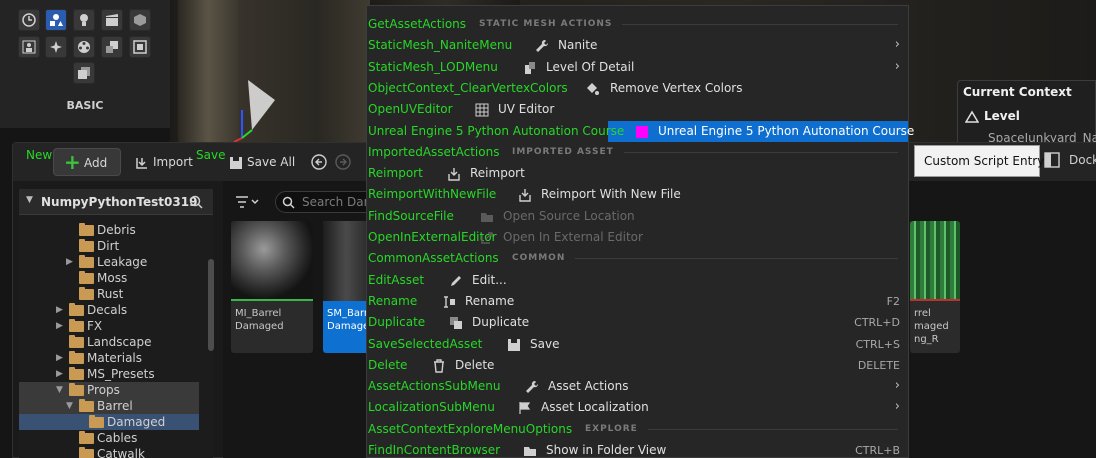  Describe the element at coordinates (433, 258) in the screenshot. I see `menu-entry-key: CommonAssetActions` at that location.